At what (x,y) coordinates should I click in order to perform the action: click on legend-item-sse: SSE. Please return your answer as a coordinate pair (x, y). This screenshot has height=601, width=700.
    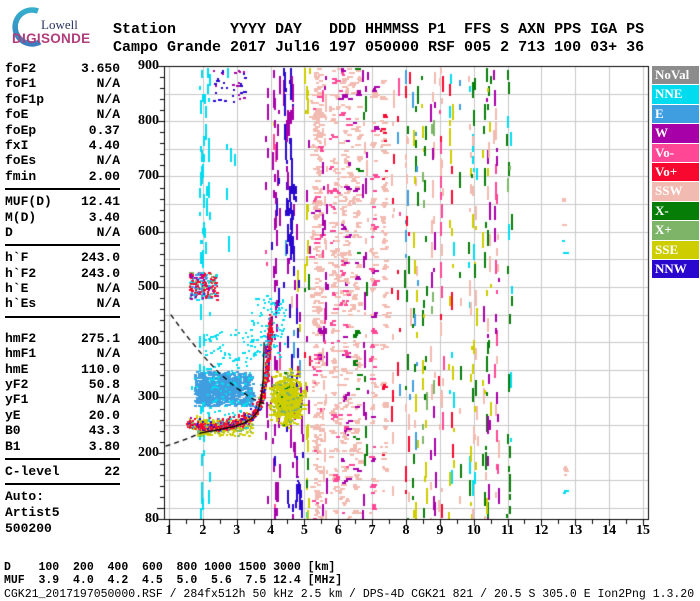
    Looking at the image, I should click on (675, 249).